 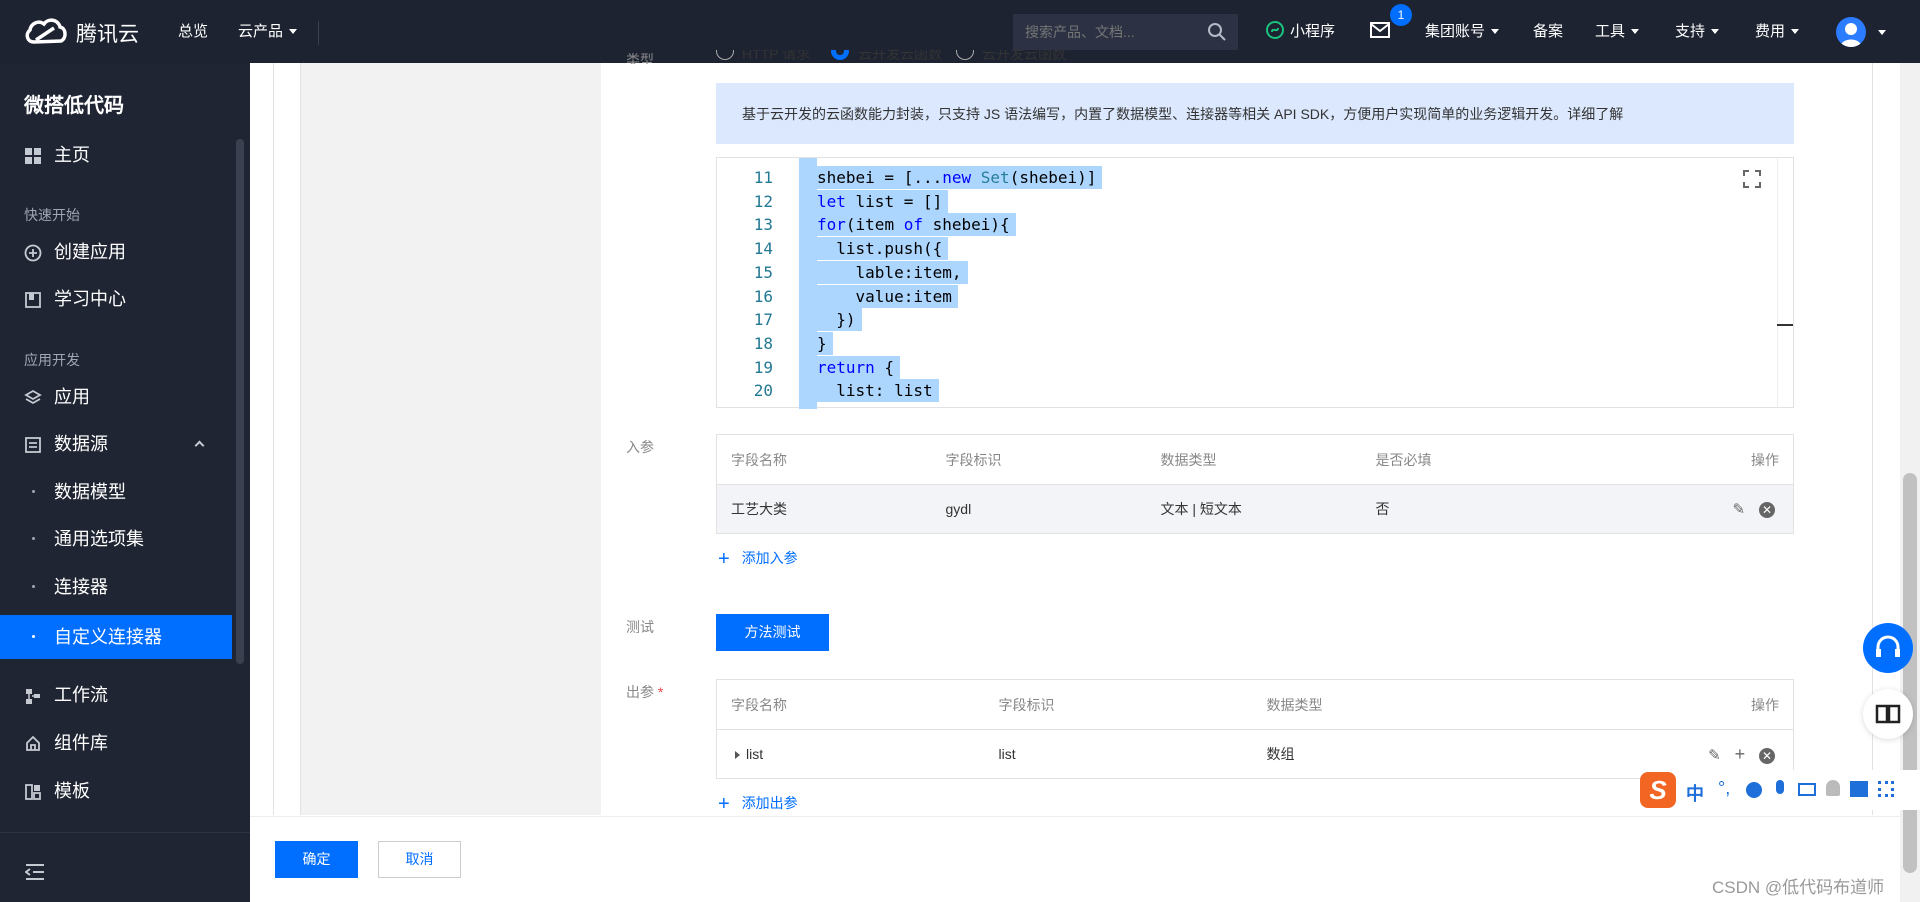 I want to click on nav-billing: 费用, so click(x=1777, y=31).